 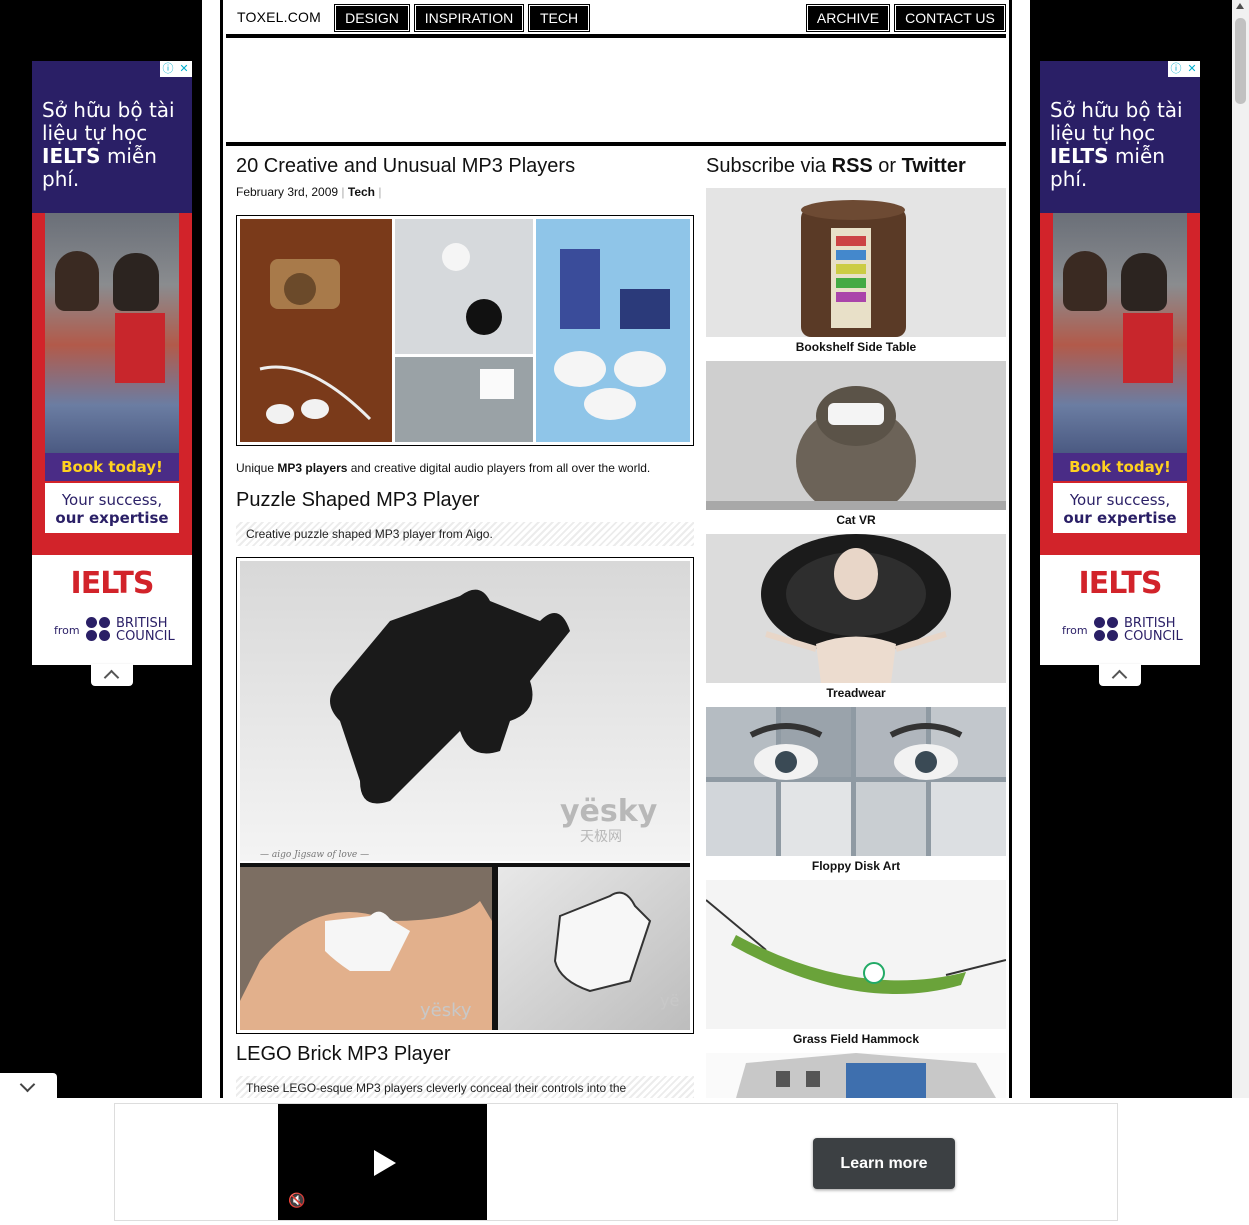 What do you see at coordinates (28, 1085) in the screenshot?
I see `bottom-ad-collapse-chevron-down-icon` at bounding box center [28, 1085].